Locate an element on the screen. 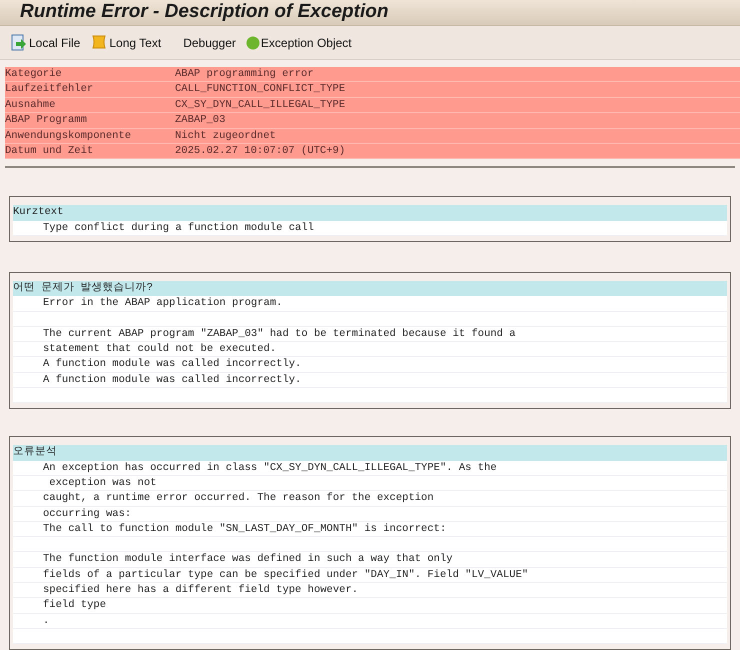  document-arrow-icon is located at coordinates (19, 43).